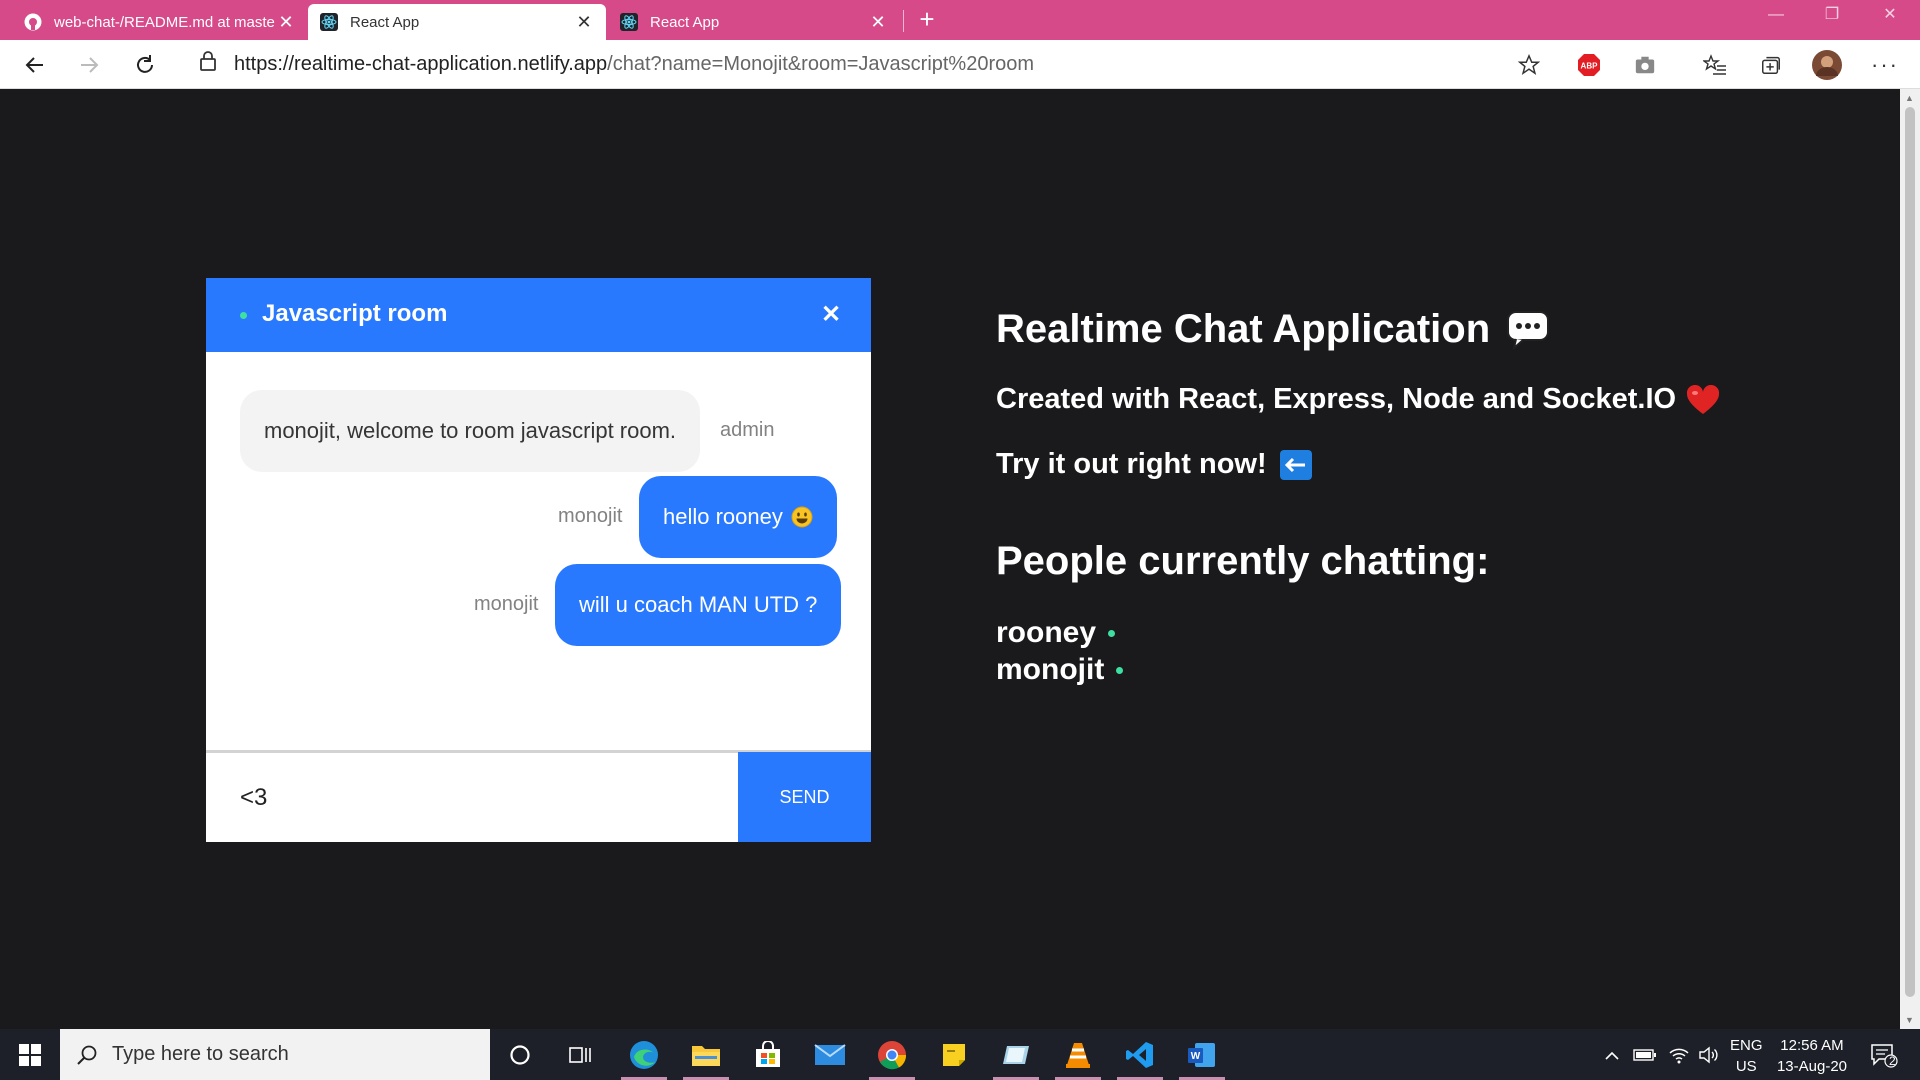 The height and width of the screenshot is (1080, 1920). I want to click on store-icon, so click(768, 1055).